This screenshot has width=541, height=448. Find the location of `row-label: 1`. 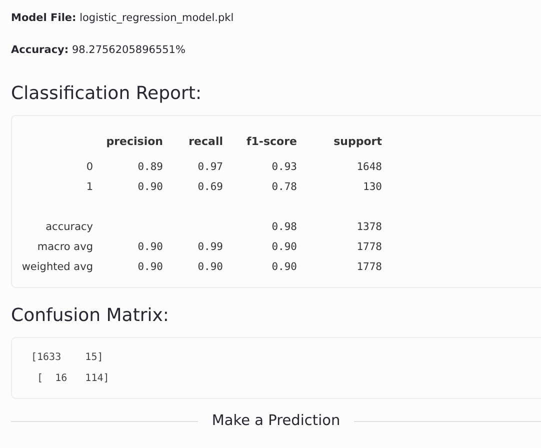

row-label: 1 is located at coordinates (89, 187).